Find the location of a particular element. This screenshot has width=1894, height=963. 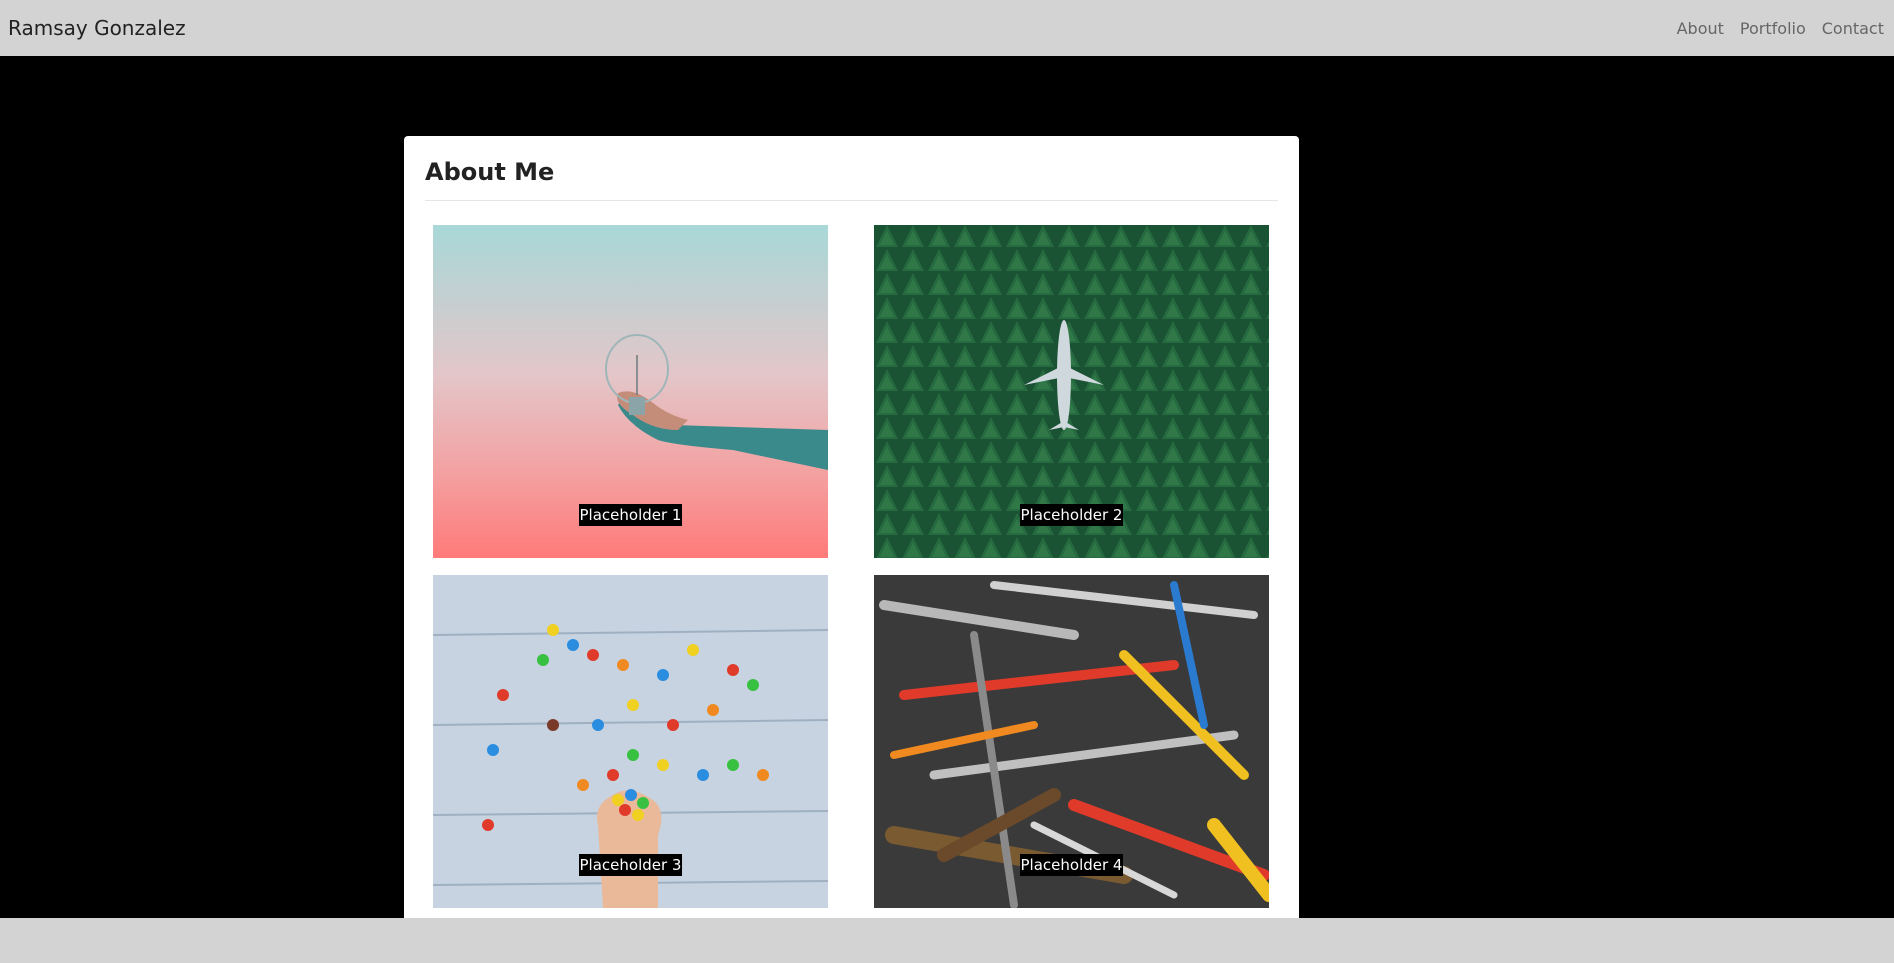

divider is located at coordinates (851, 200).